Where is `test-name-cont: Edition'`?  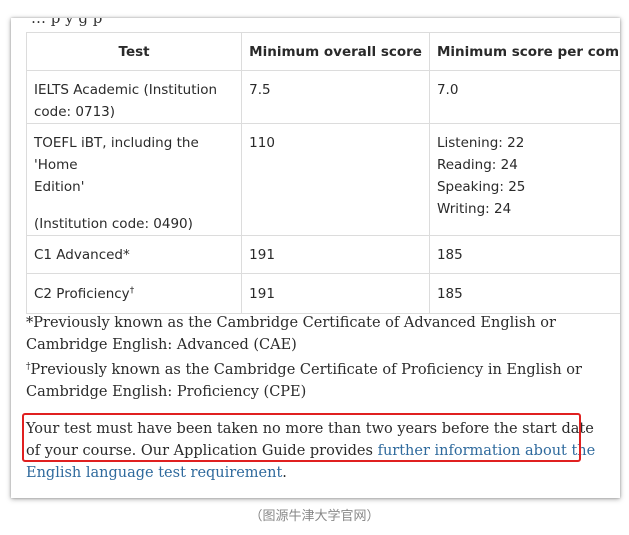
test-name-cont: Edition' is located at coordinates (59, 187).